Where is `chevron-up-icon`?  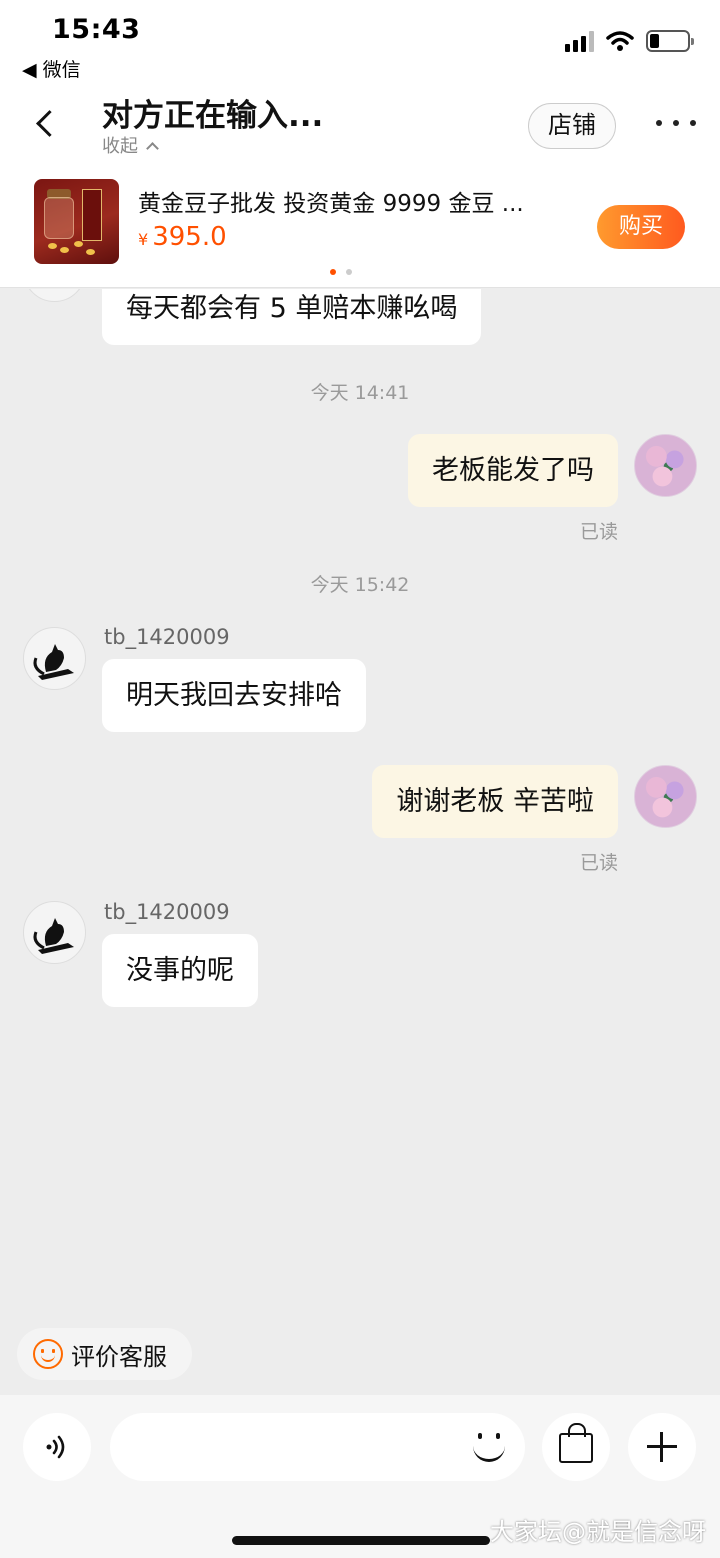 chevron-up-icon is located at coordinates (152, 148).